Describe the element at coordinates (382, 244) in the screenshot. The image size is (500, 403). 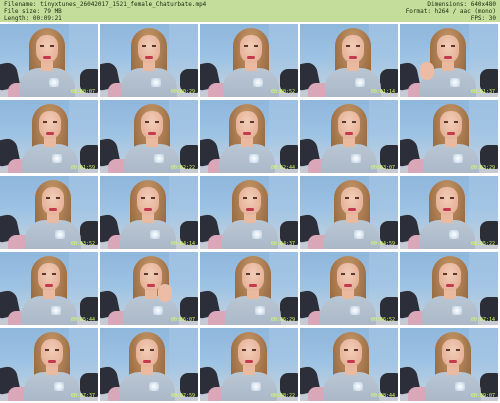
I see `timestamp-label: 00:04:59` at that location.